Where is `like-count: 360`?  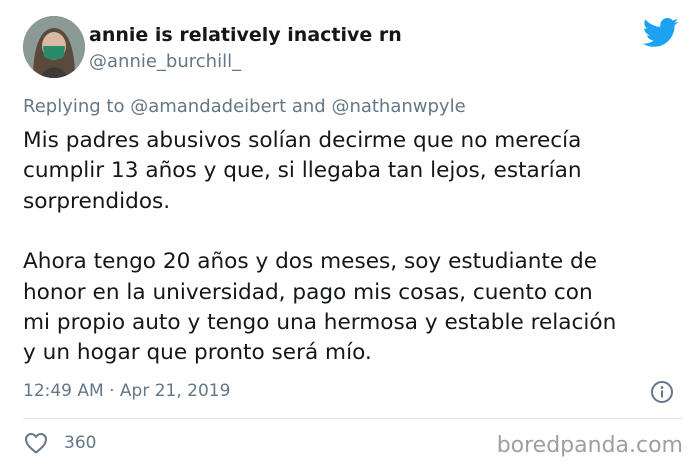 like-count: 360 is located at coordinates (80, 443).